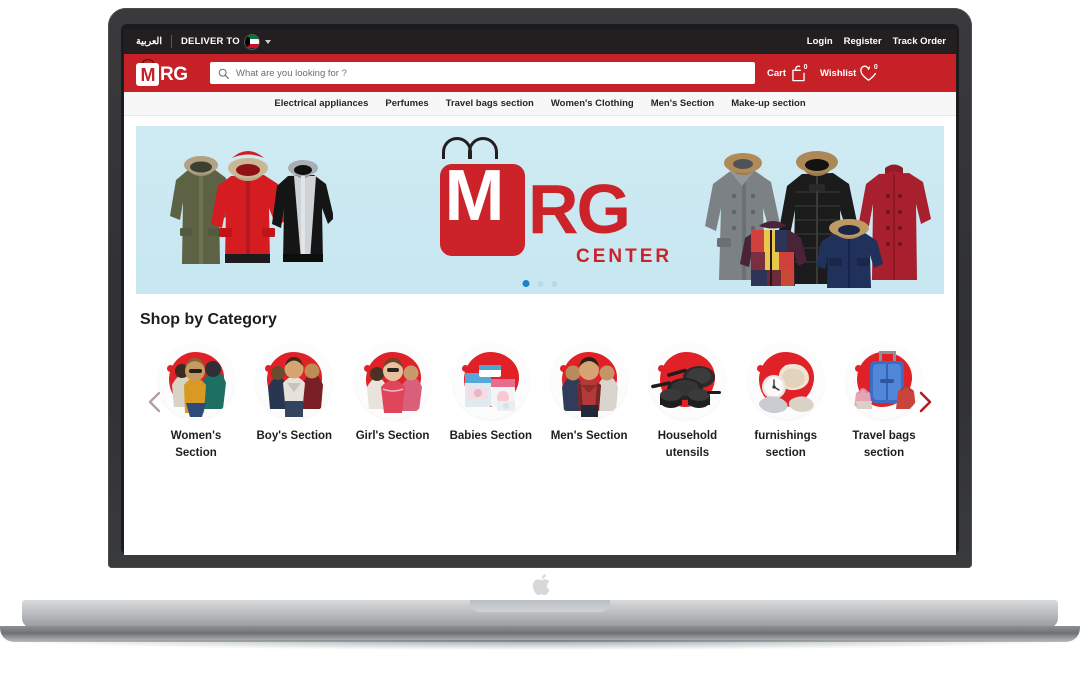 The height and width of the screenshot is (675, 1080). What do you see at coordinates (818, 219) in the screenshot?
I see `winter-coats-image` at bounding box center [818, 219].